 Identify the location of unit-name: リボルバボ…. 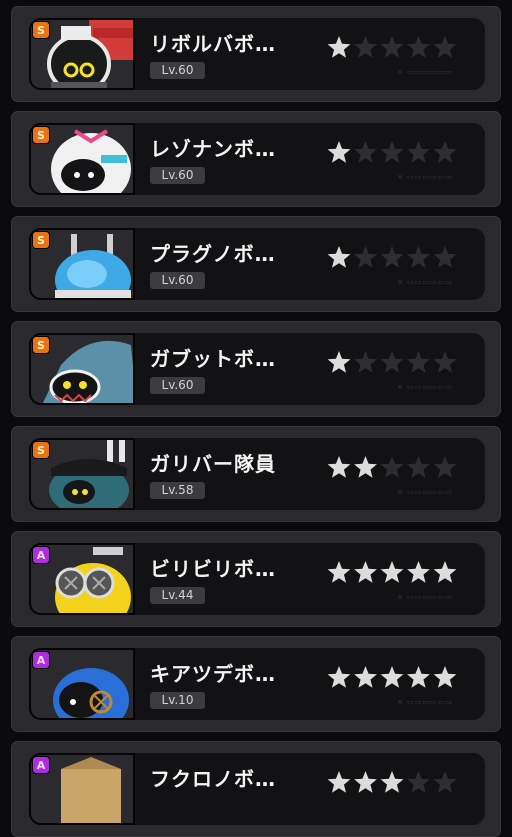
(213, 44).